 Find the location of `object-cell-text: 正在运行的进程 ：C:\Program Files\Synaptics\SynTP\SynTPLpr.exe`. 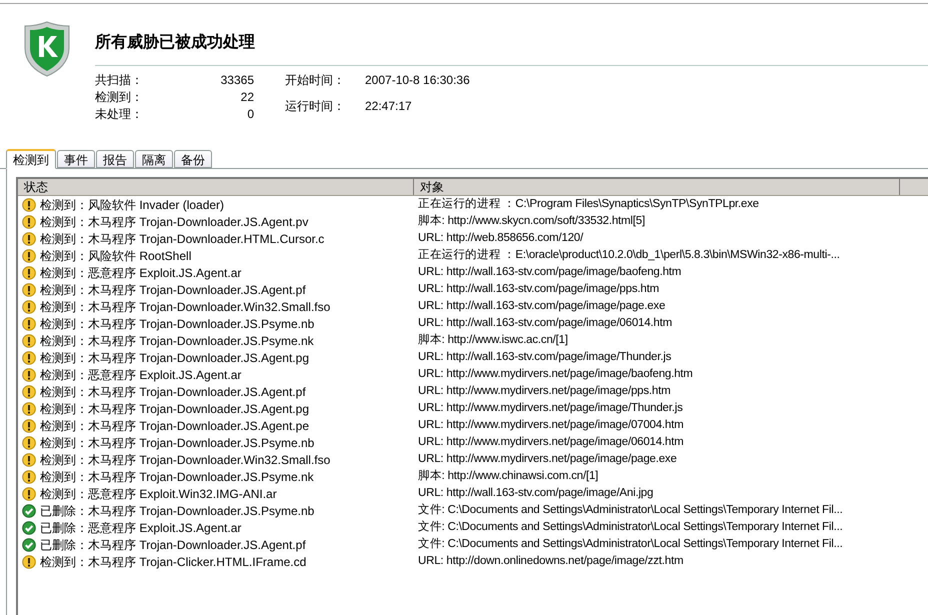

object-cell-text: 正在运行的进程 ：C:\Program Files\Synaptics\SynTP\SynTPLpr.exe is located at coordinates (588, 204).